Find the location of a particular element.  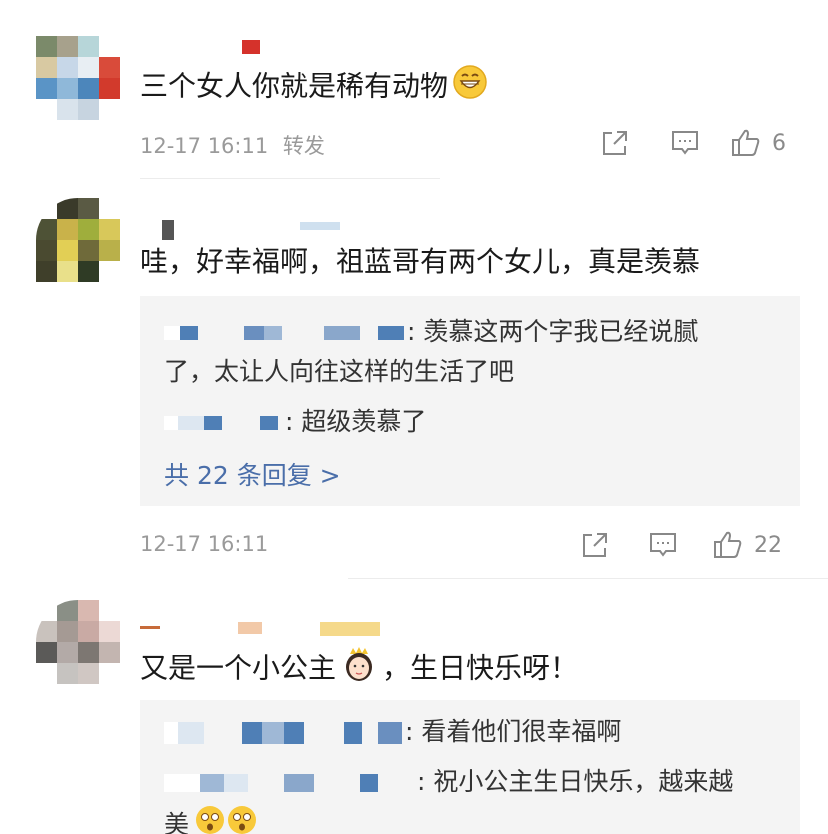

reply-1-cont: 了，太让人向往这样的生活了吧 is located at coordinates (339, 371).